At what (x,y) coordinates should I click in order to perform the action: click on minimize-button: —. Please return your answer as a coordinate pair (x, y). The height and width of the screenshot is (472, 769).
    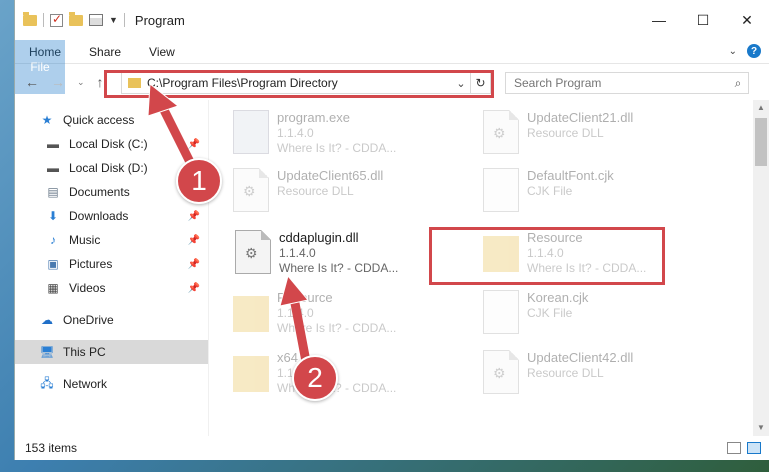
    Looking at the image, I should click on (659, 20).